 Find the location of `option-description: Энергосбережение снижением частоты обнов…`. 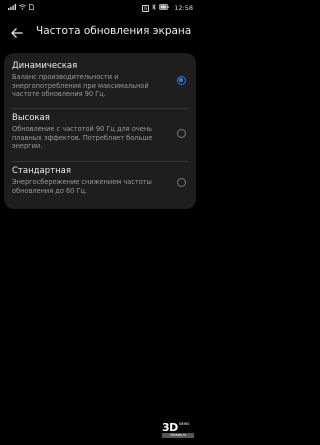

option-description: Энергосбережение снижением частоты обнов… is located at coordinates (82, 186).